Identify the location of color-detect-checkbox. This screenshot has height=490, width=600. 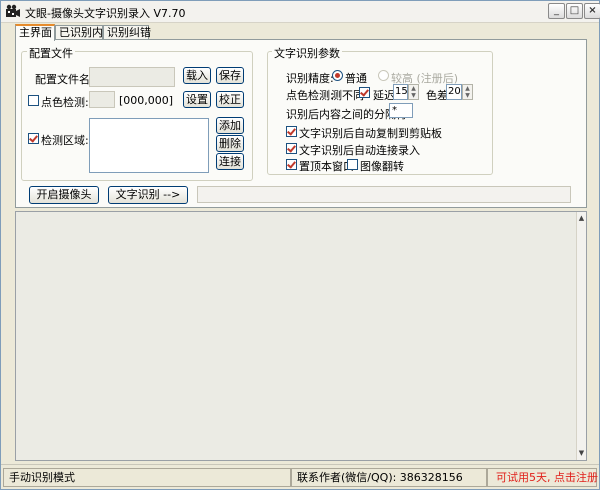
(33, 100).